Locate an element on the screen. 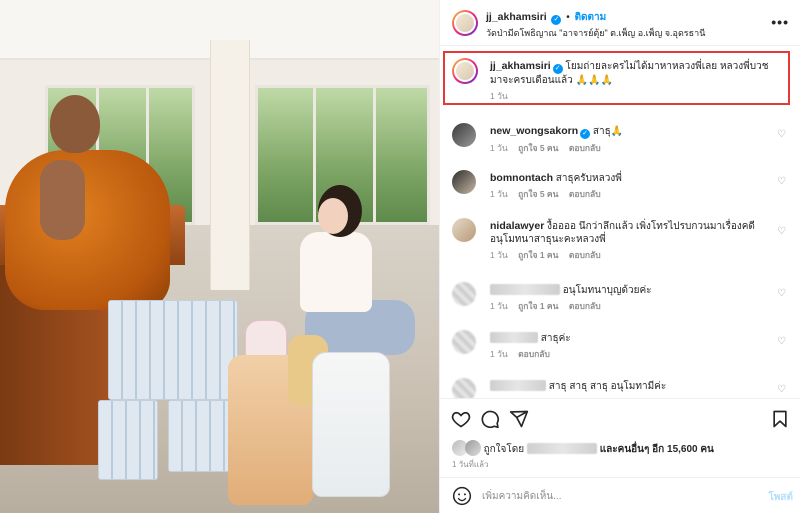 This screenshot has height=513, width=800. photo-pillar is located at coordinates (230, 165).